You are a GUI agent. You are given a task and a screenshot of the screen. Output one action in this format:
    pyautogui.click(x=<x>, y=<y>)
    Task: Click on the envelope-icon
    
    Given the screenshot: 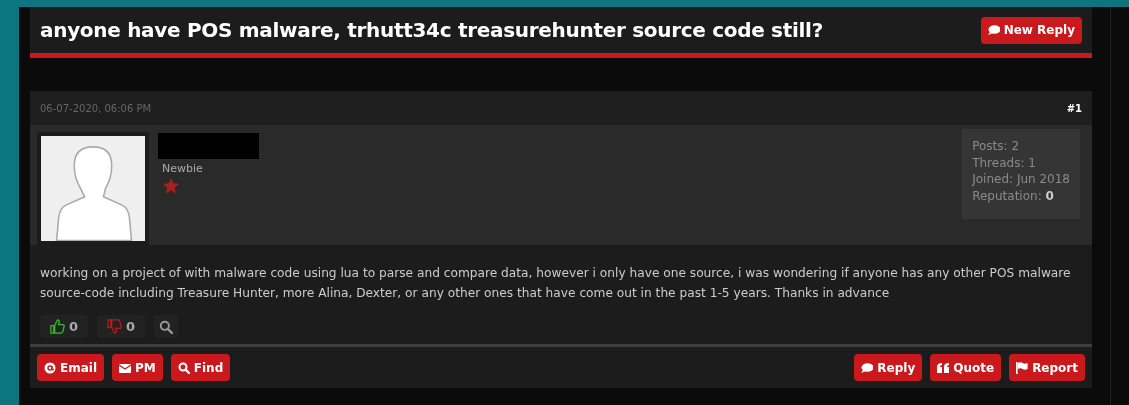 What is the action you would take?
    pyautogui.click(x=125, y=367)
    